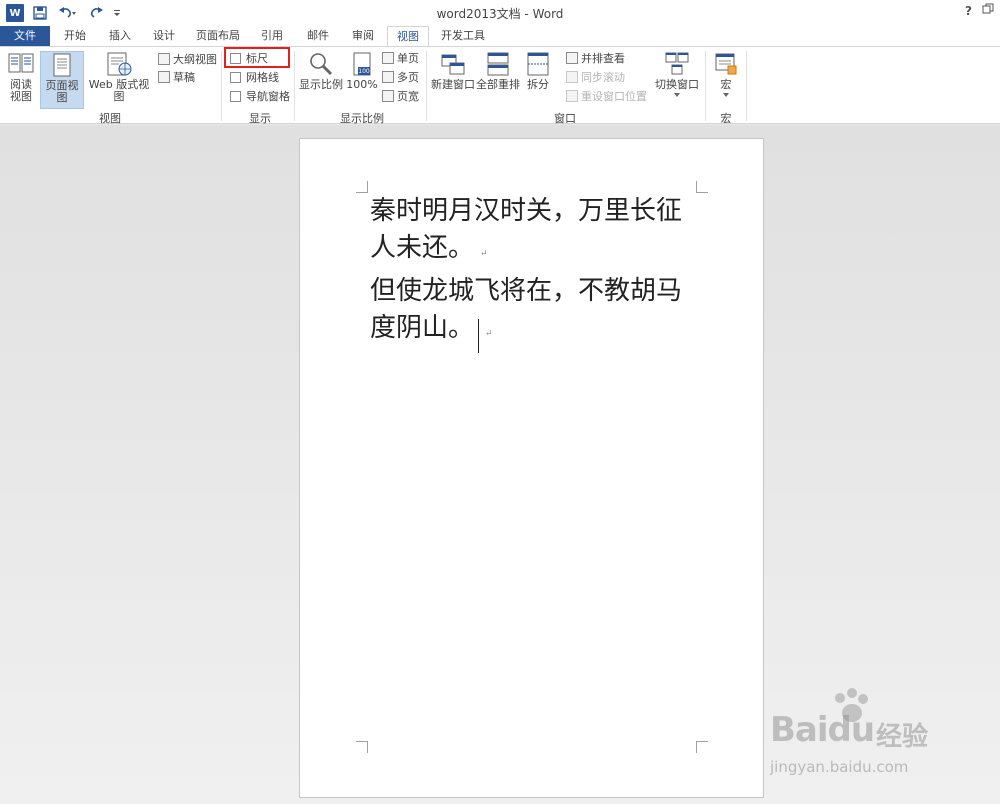 This screenshot has width=1000, height=804. What do you see at coordinates (119, 90) in the screenshot?
I see `web-layout-label: Web 版式视图` at bounding box center [119, 90].